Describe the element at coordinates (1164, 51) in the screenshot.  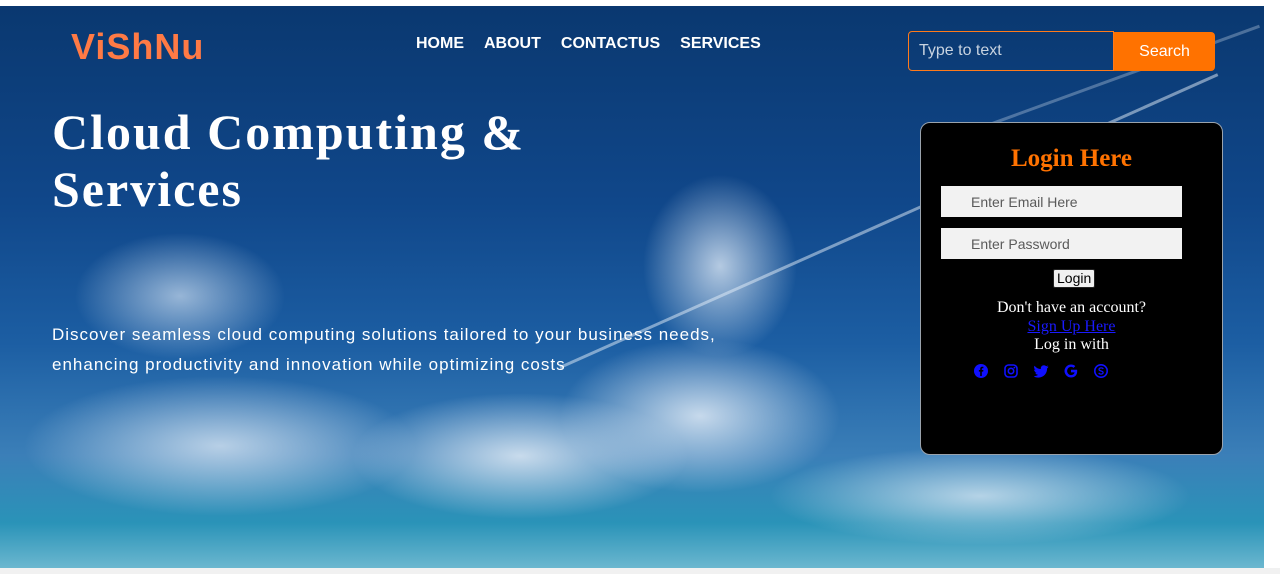
I see `search-button: Search` at that location.